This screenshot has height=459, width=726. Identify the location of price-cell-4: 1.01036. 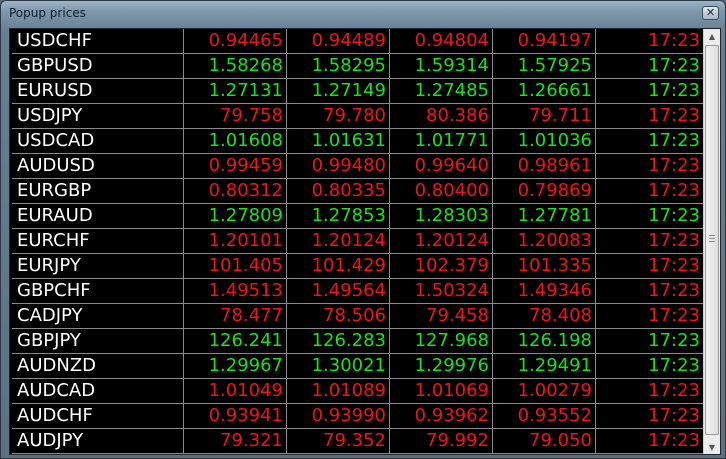
(544, 141).